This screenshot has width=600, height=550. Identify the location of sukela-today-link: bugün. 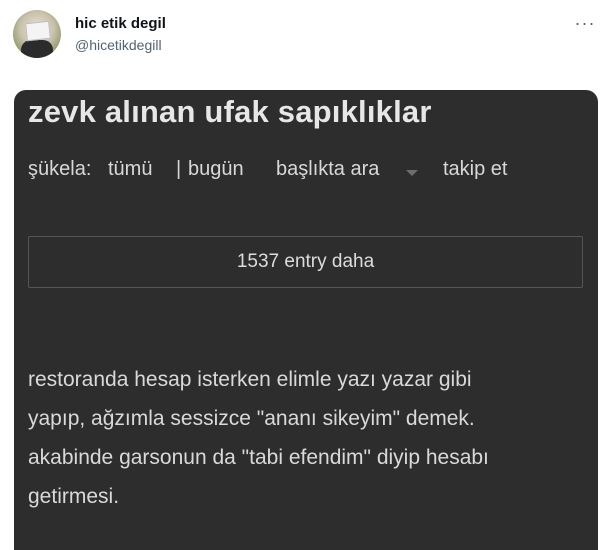
(216, 169).